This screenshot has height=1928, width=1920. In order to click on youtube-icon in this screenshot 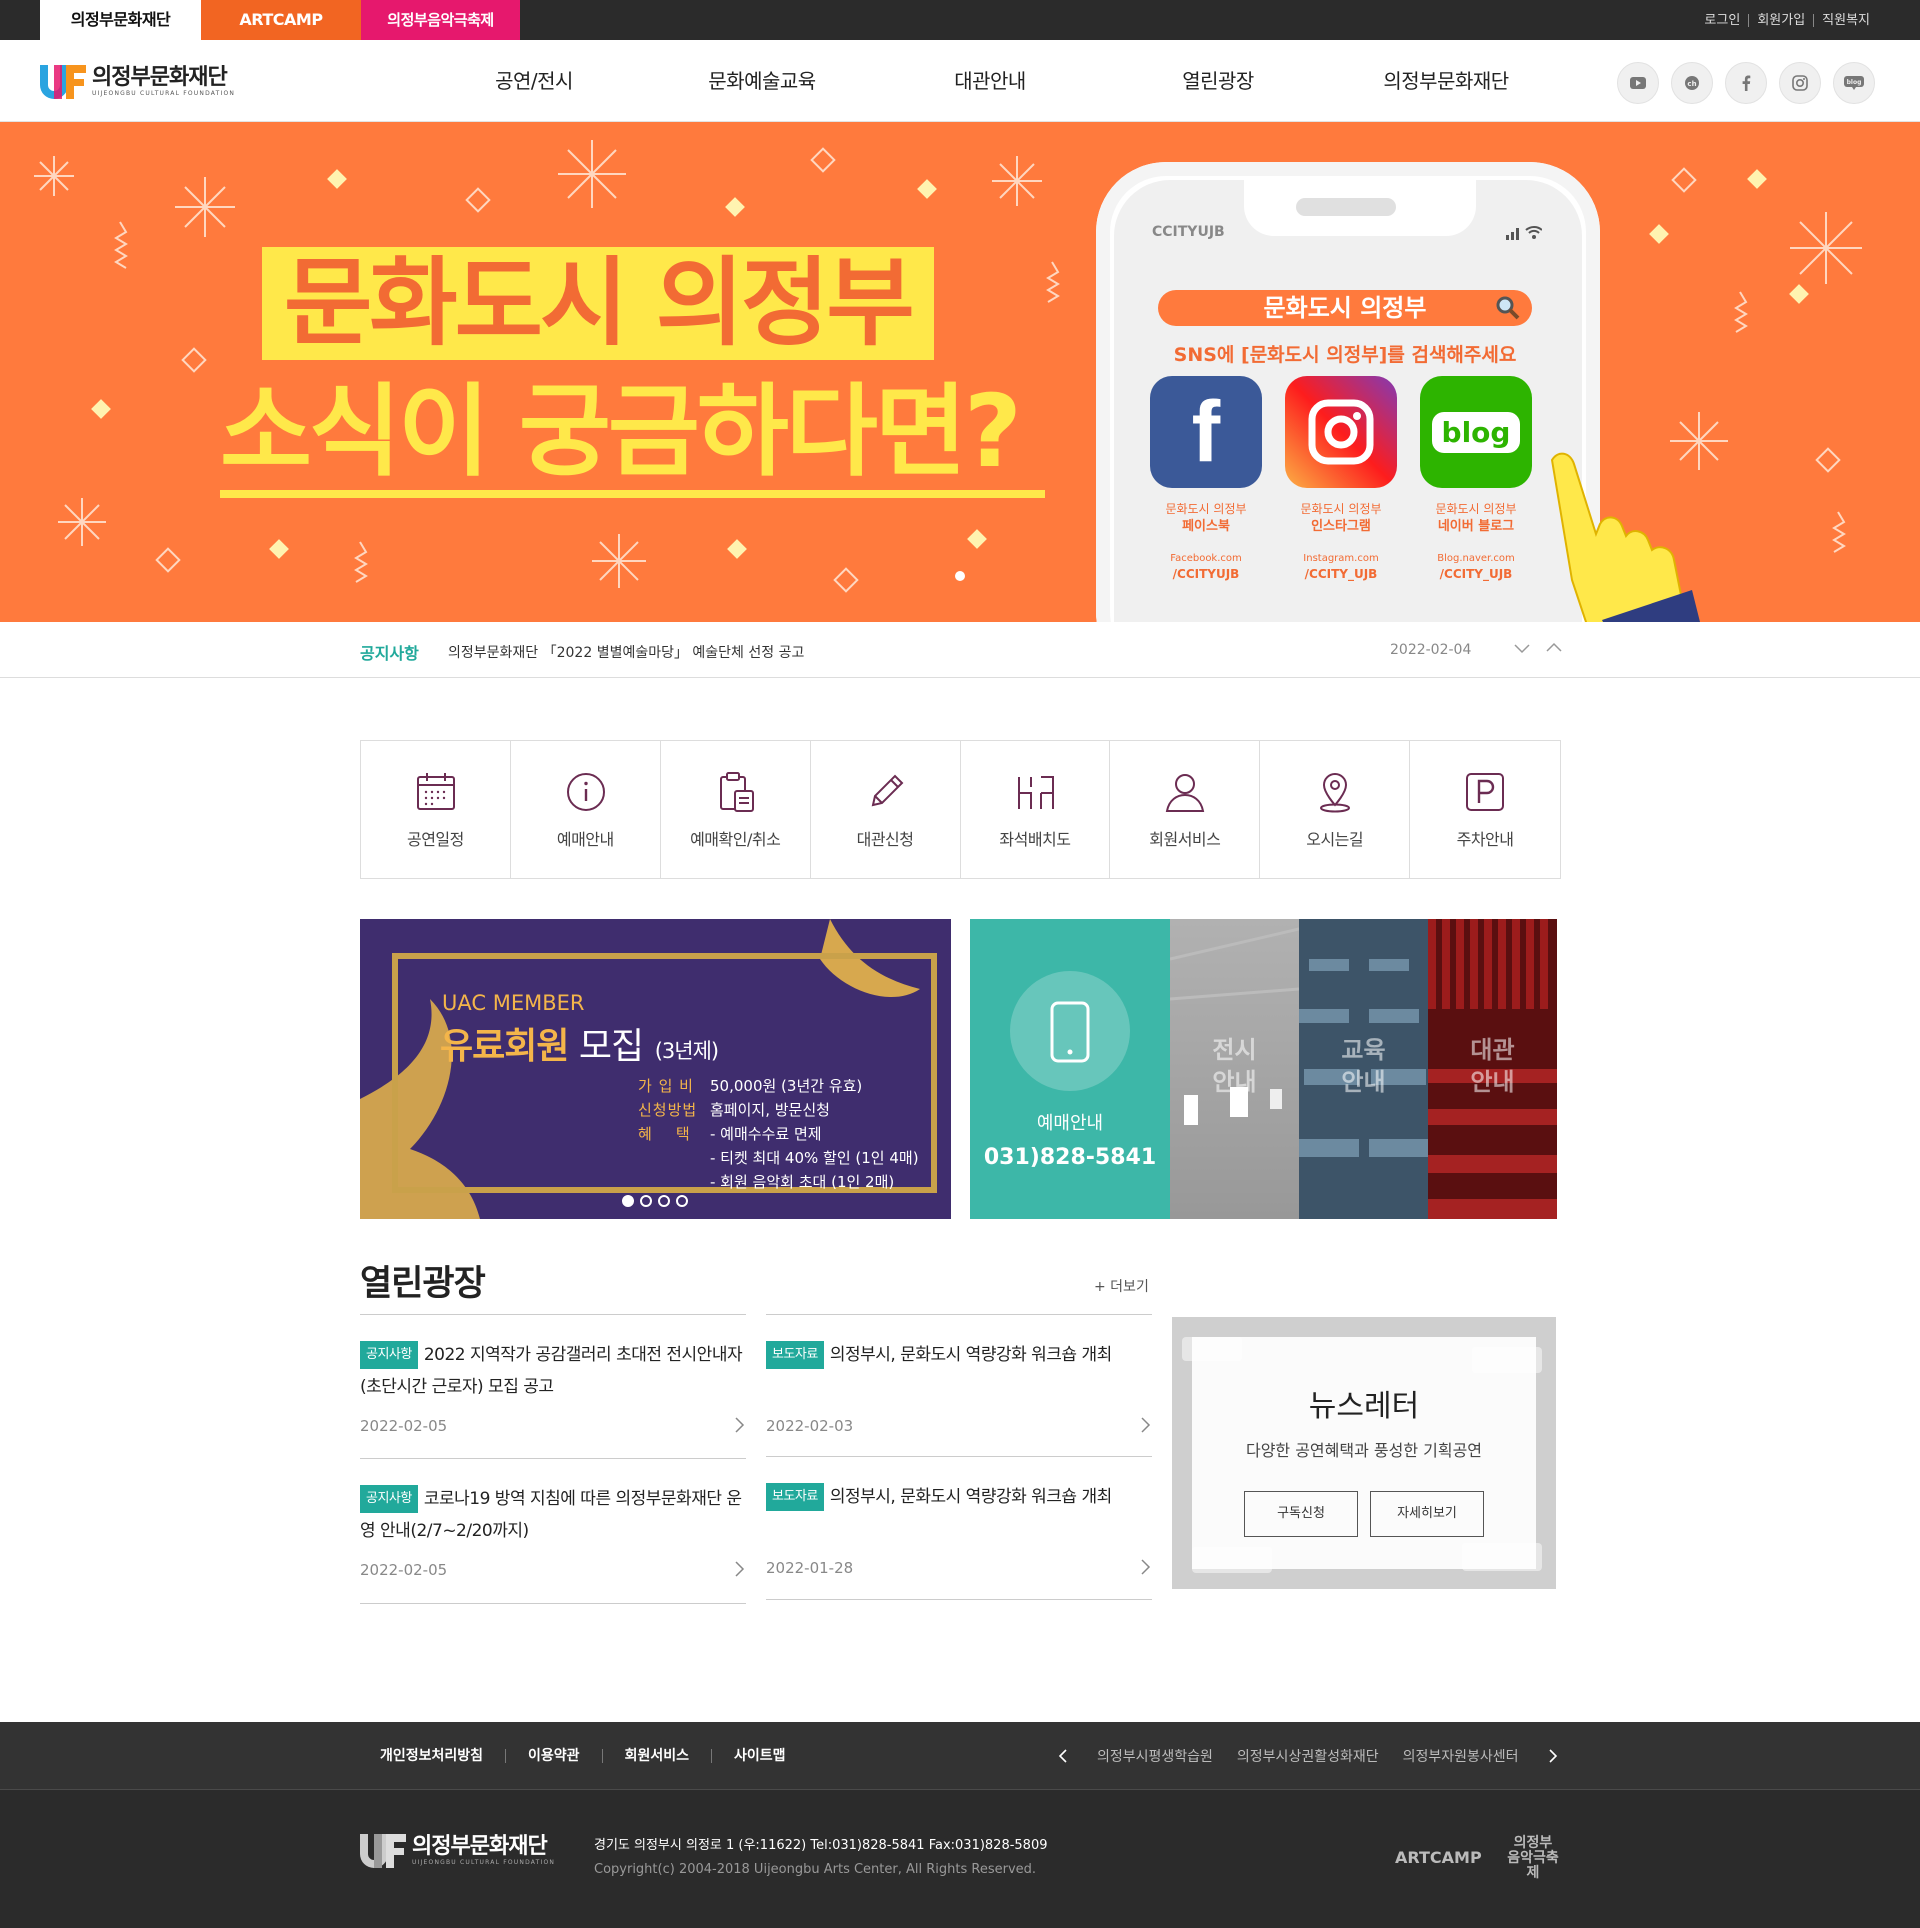, I will do `click(1638, 83)`.